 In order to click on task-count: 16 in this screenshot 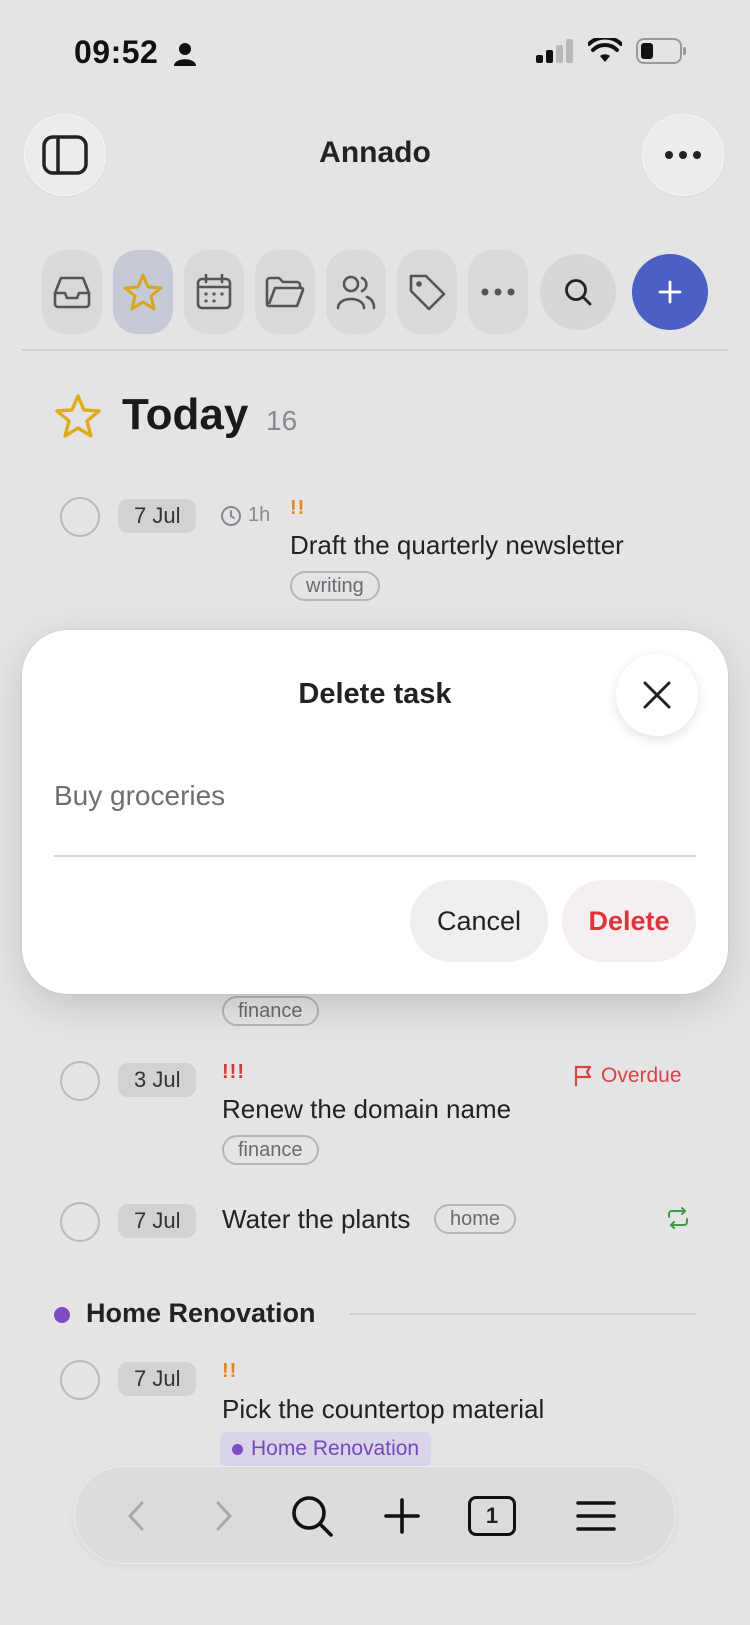, I will do `click(282, 420)`.